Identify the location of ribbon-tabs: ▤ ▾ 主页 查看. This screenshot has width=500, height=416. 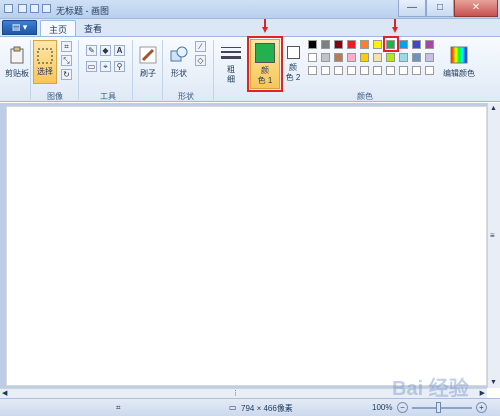
(250, 27).